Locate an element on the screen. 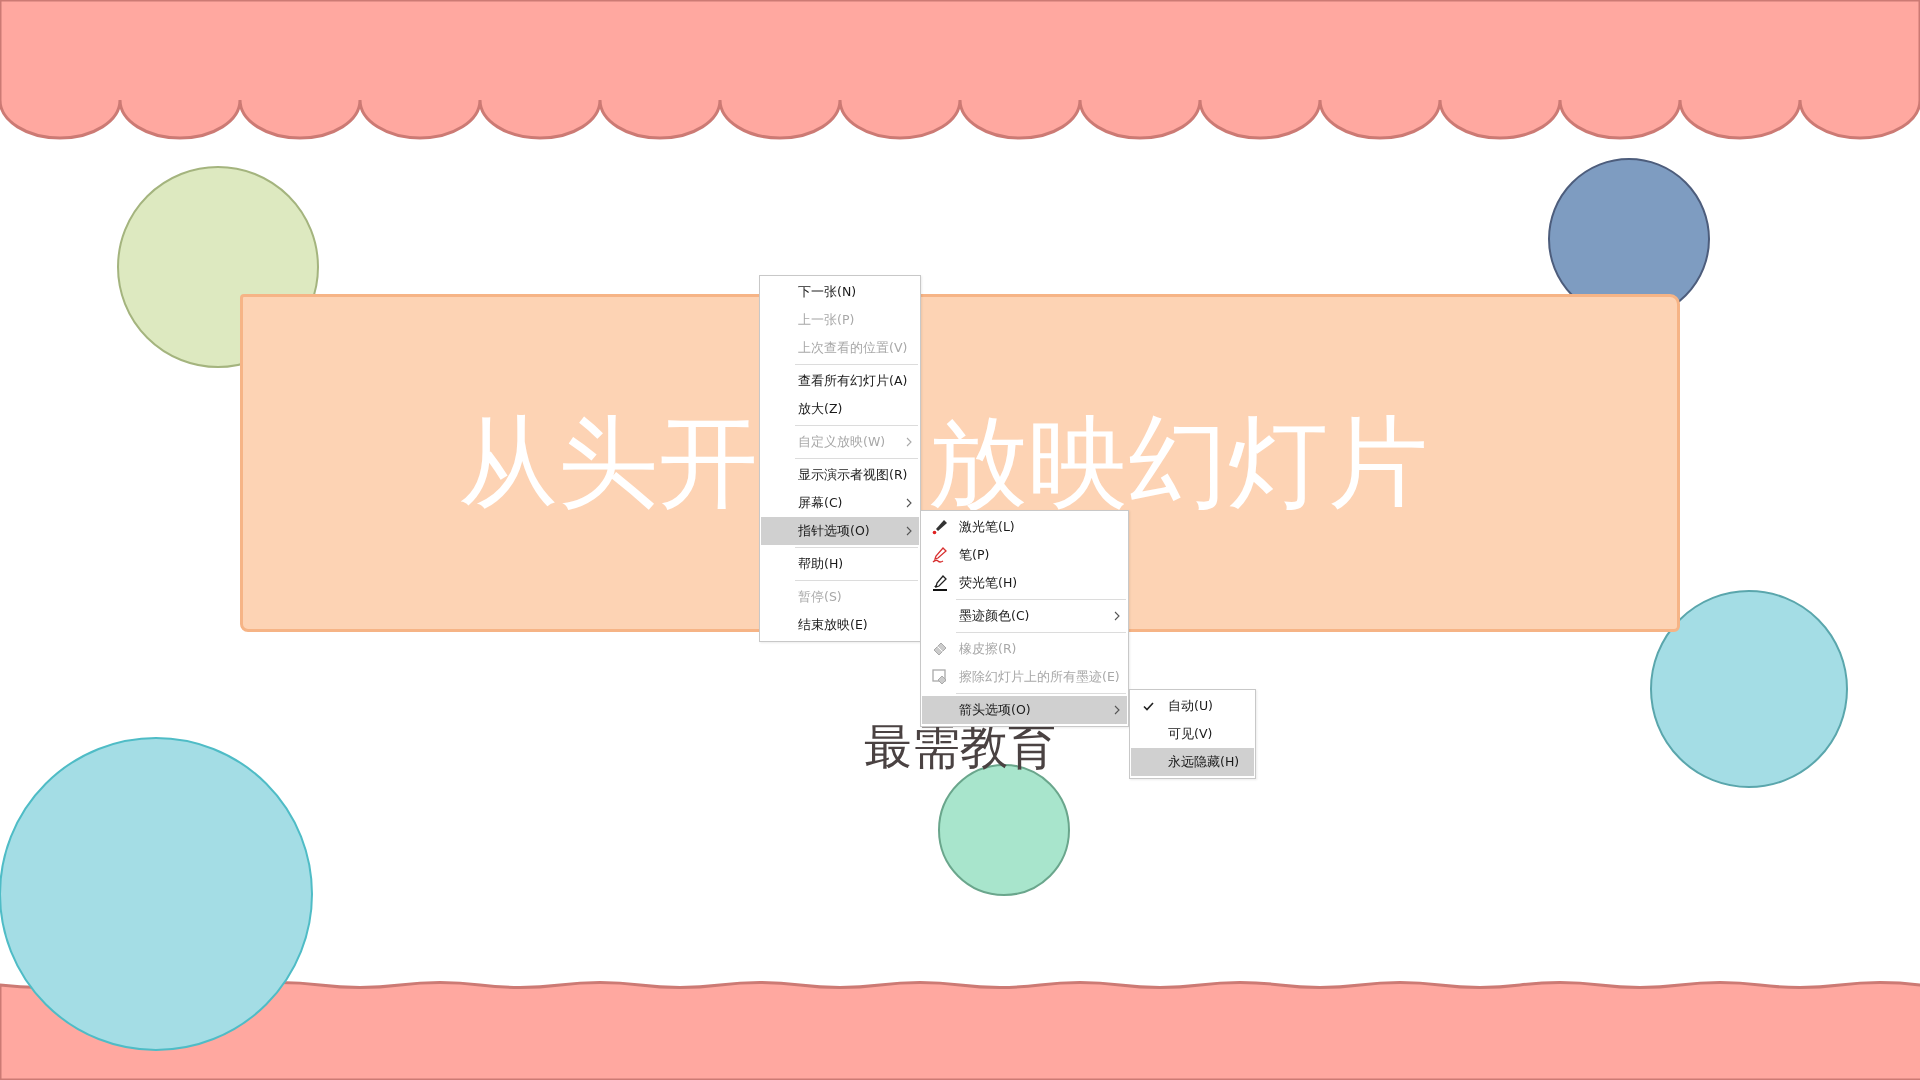 The height and width of the screenshot is (1080, 1920). menu-item: 帮助(H) is located at coordinates (840, 564).